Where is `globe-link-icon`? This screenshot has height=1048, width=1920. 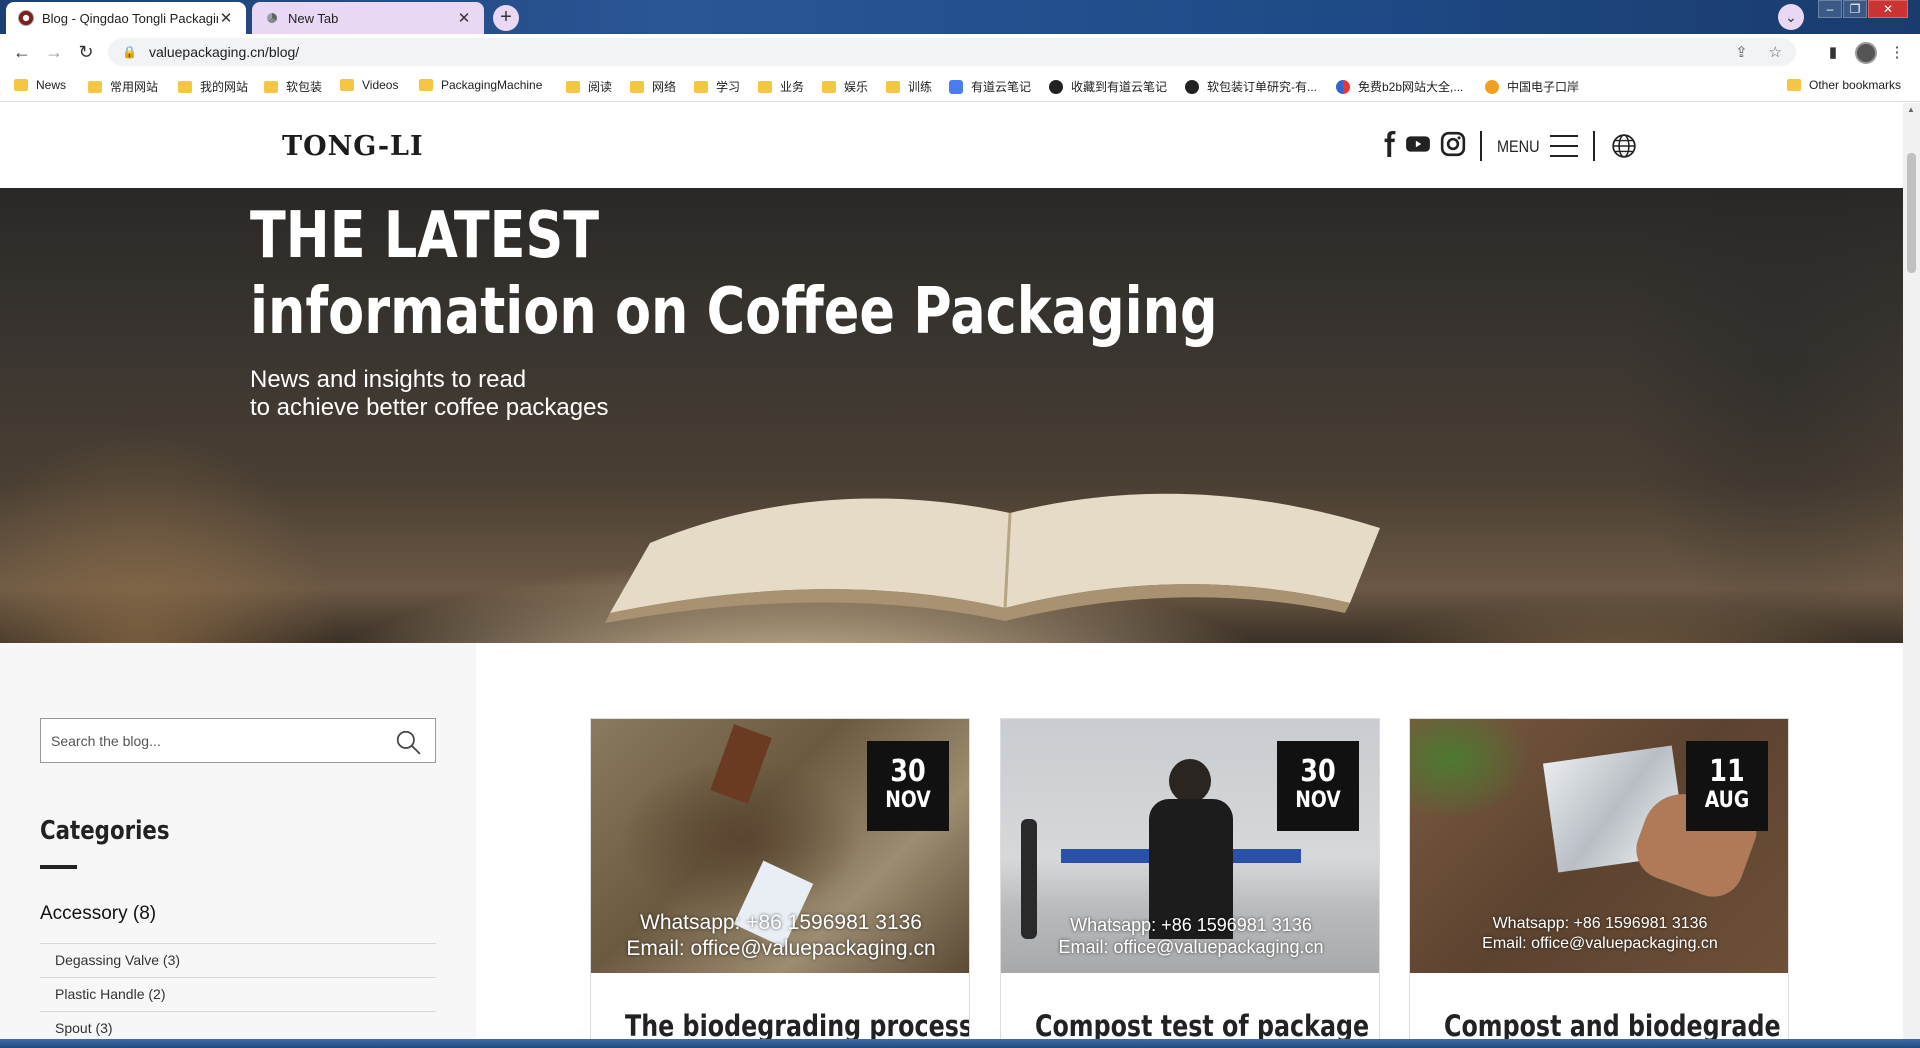
globe-link-icon is located at coordinates (1056, 86).